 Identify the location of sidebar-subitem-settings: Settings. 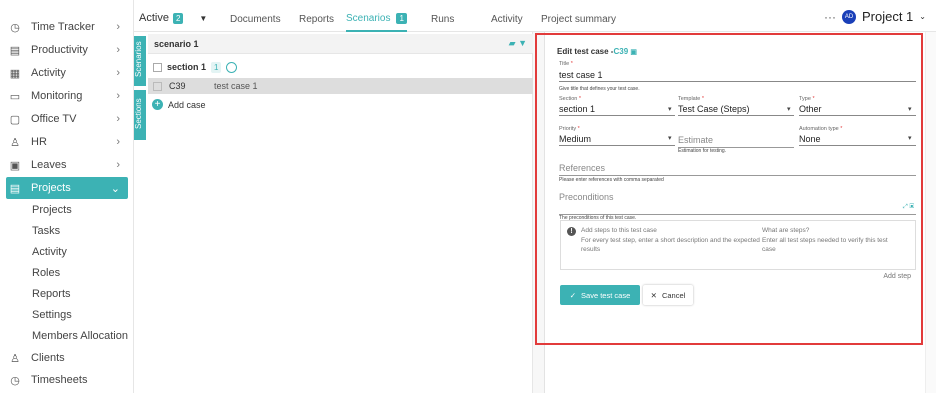
(52, 315).